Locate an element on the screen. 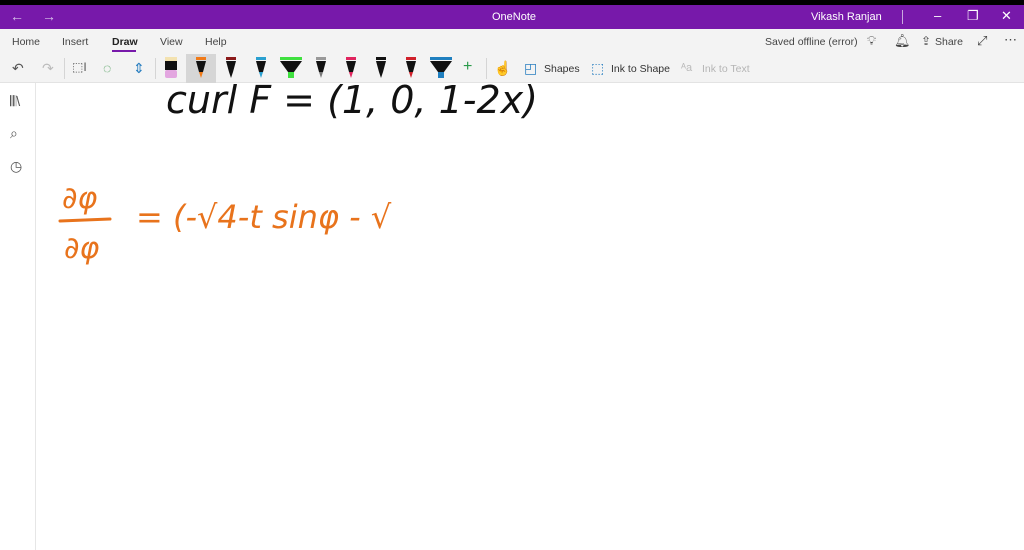 This screenshot has height=550, width=1024. ink-orange-fraction: ∂φ ∂φ is located at coordinates (85, 223).